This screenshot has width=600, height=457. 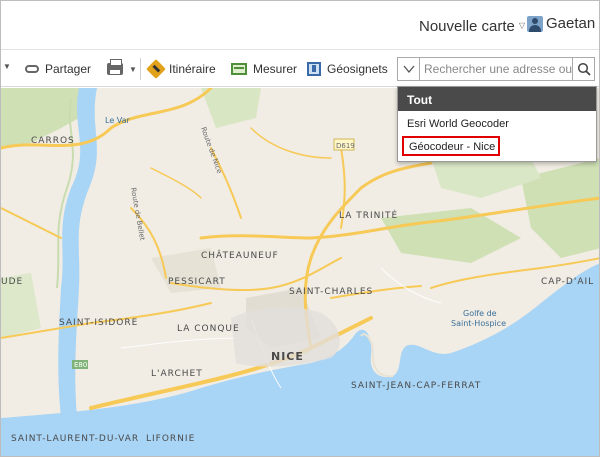 What do you see at coordinates (156, 69) in the screenshot?
I see `route-icon` at bounding box center [156, 69].